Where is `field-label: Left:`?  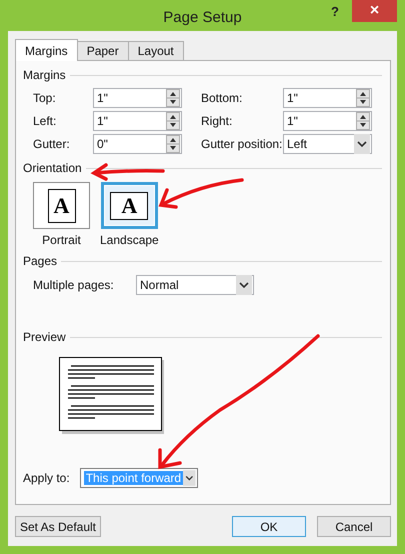 field-label: Left: is located at coordinates (45, 121).